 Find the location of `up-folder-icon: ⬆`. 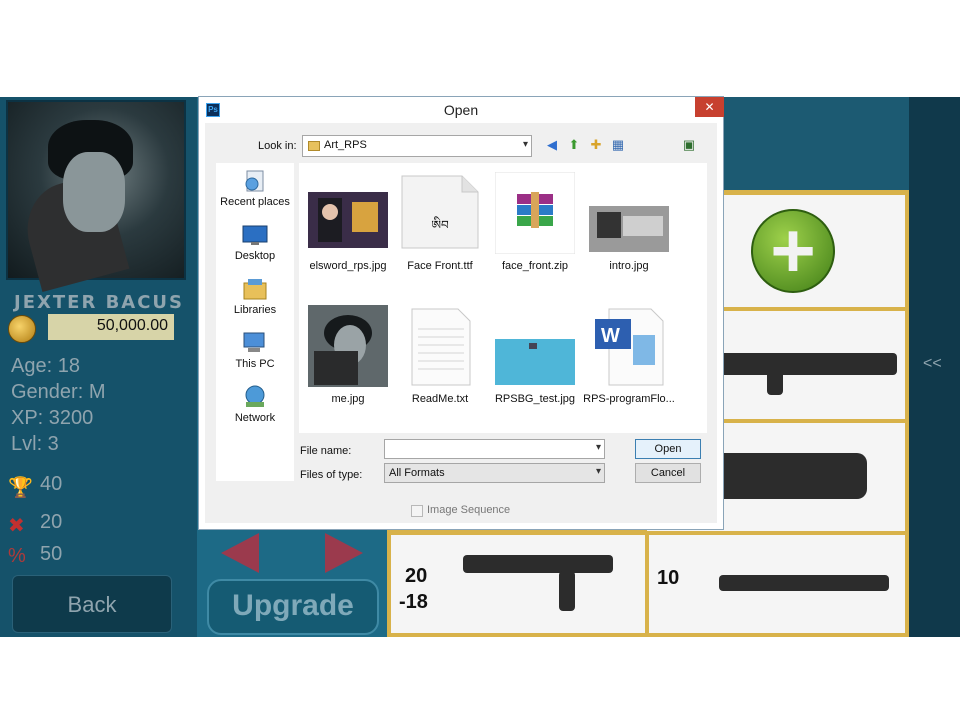

up-folder-icon: ⬆ is located at coordinates (574, 145).